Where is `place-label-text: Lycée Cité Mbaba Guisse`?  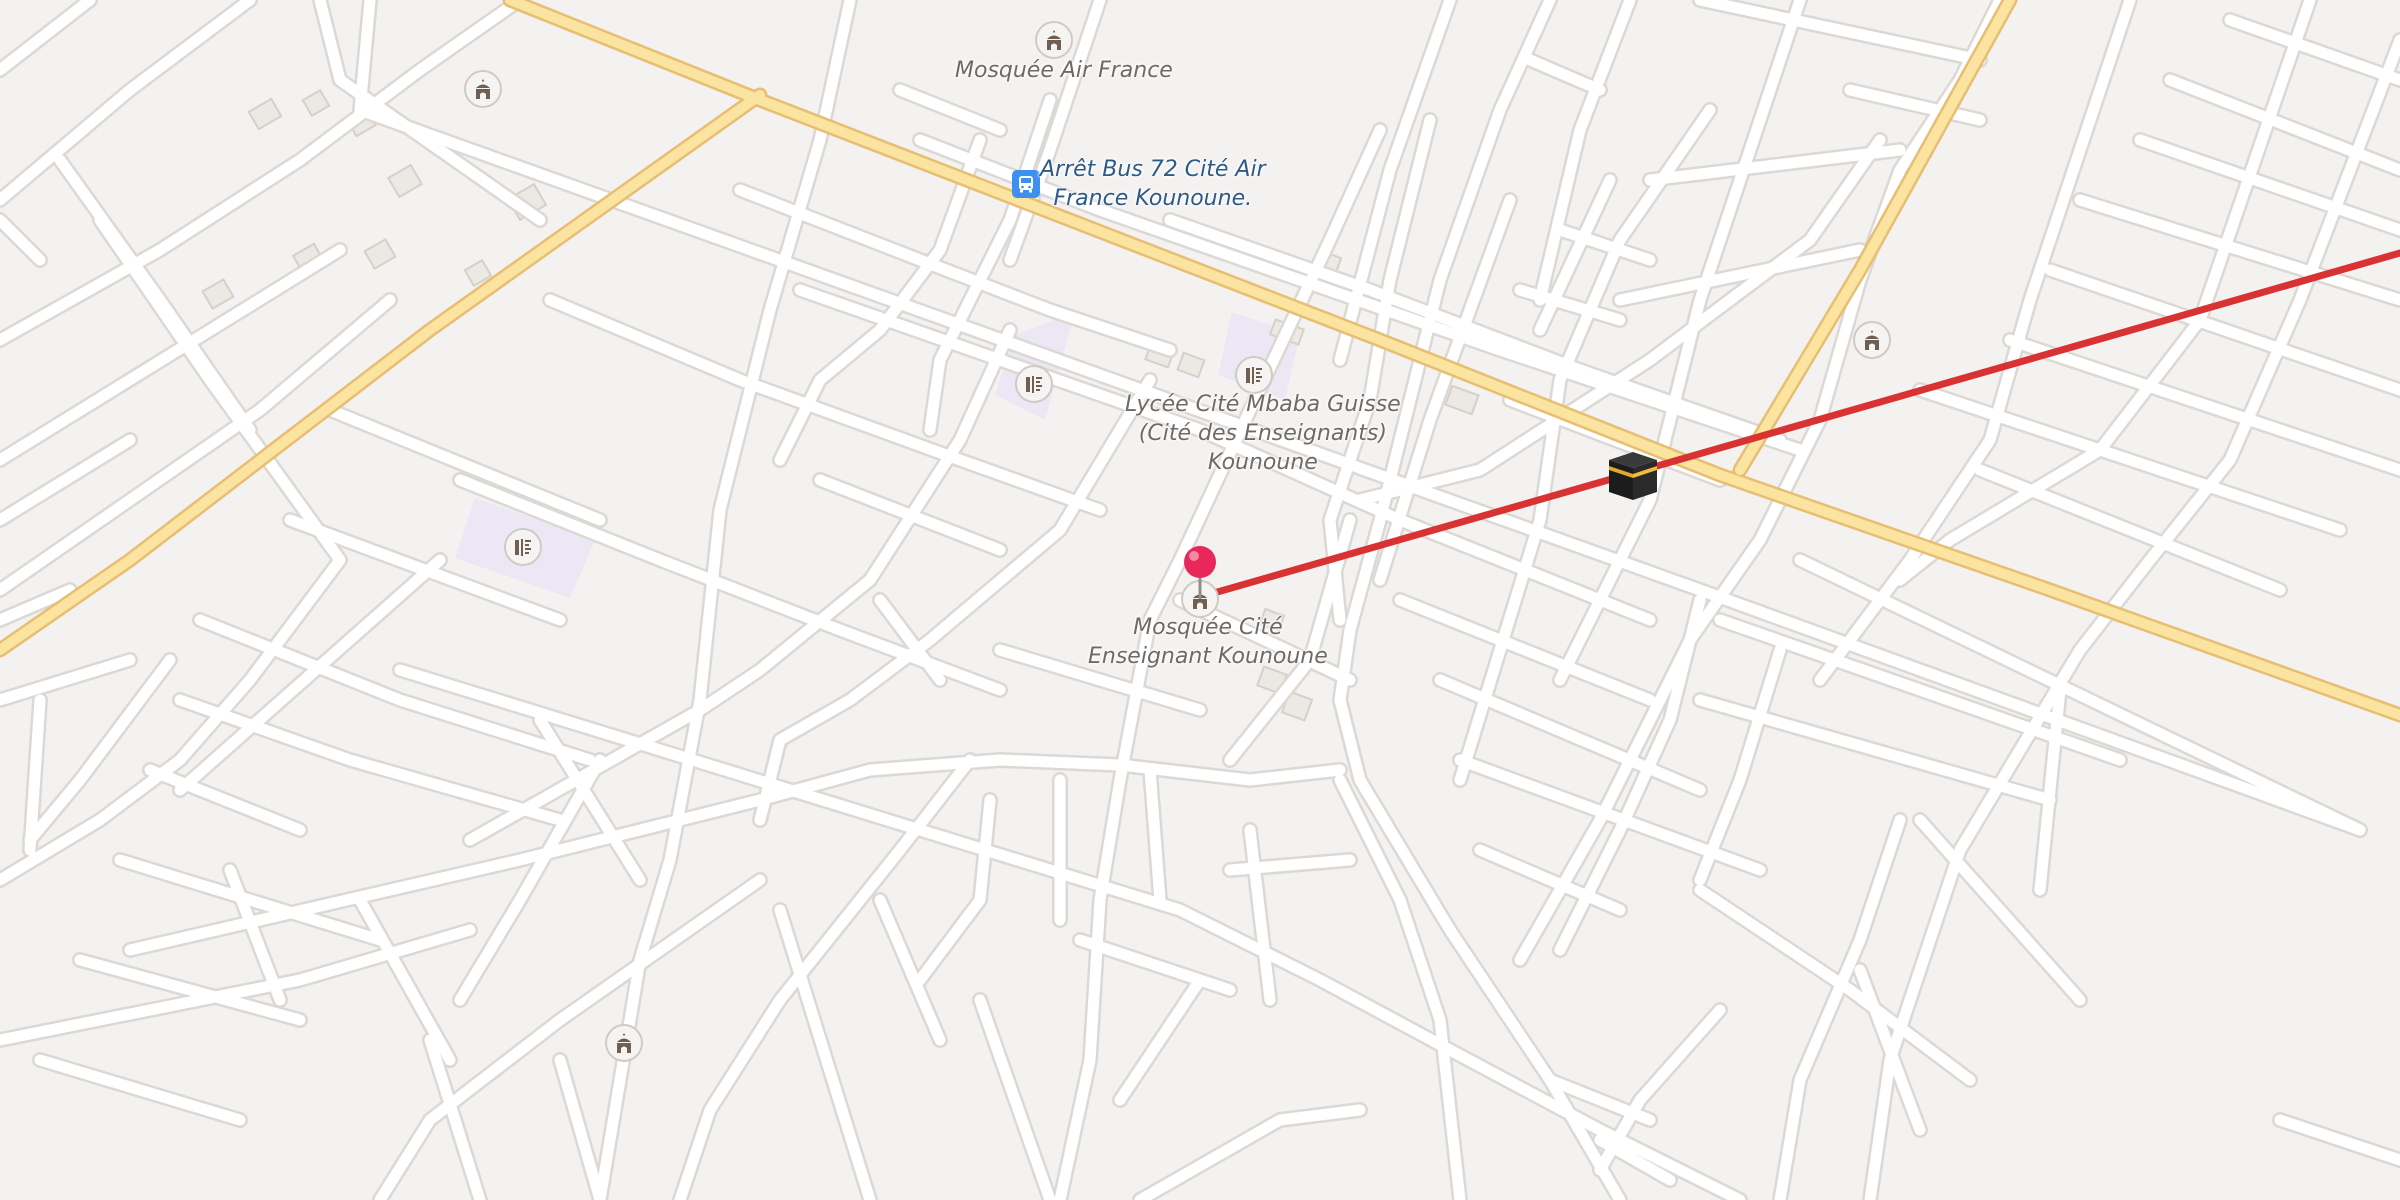
place-label-text: Lycée Cité Mbaba Guisse is located at coordinates (1263, 404).